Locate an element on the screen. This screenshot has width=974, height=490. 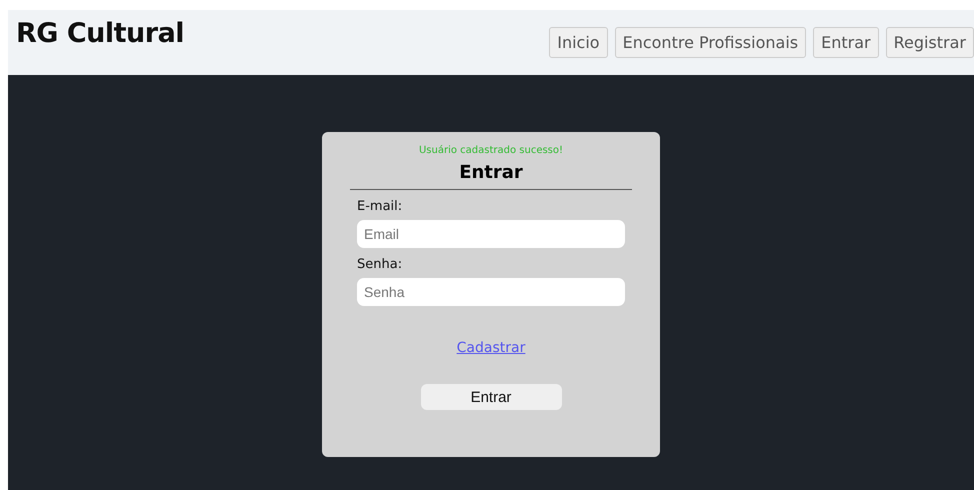
field-label: Senha: is located at coordinates (380, 264).